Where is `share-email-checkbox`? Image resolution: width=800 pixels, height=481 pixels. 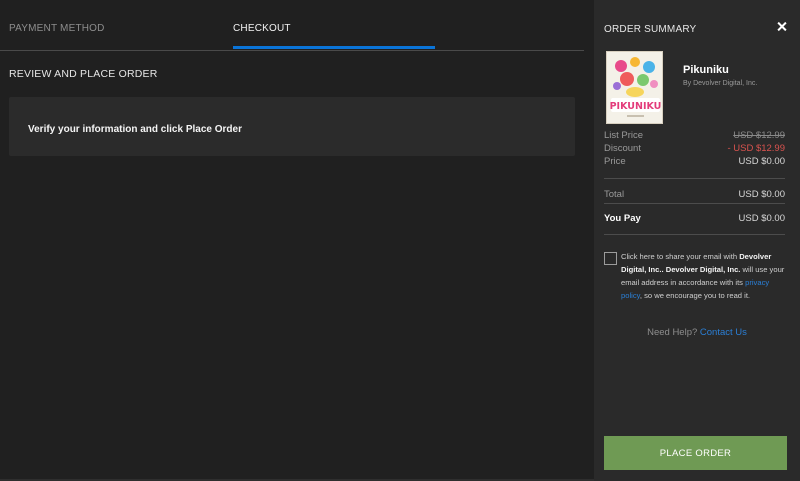 share-email-checkbox is located at coordinates (610, 258).